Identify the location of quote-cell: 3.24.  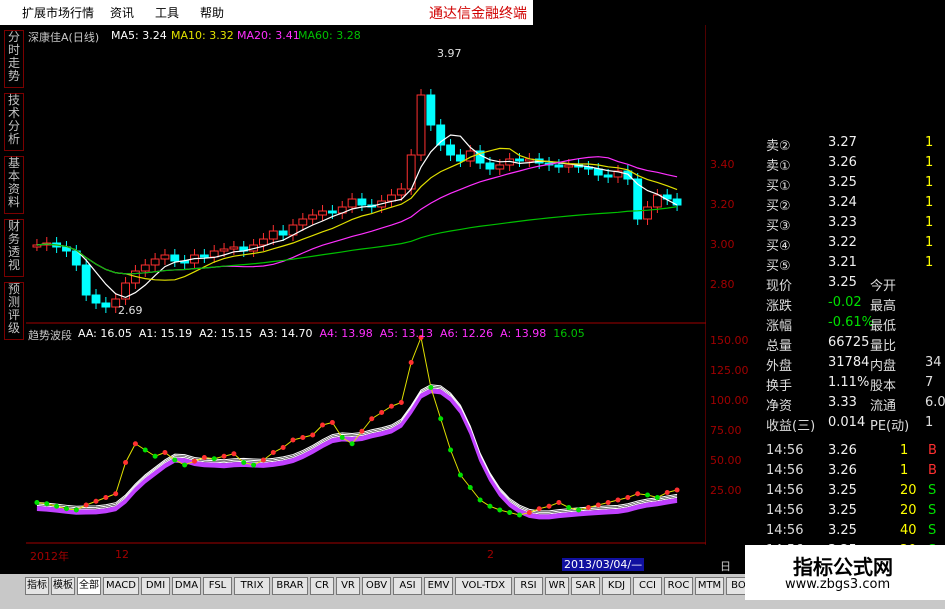
(842, 202).